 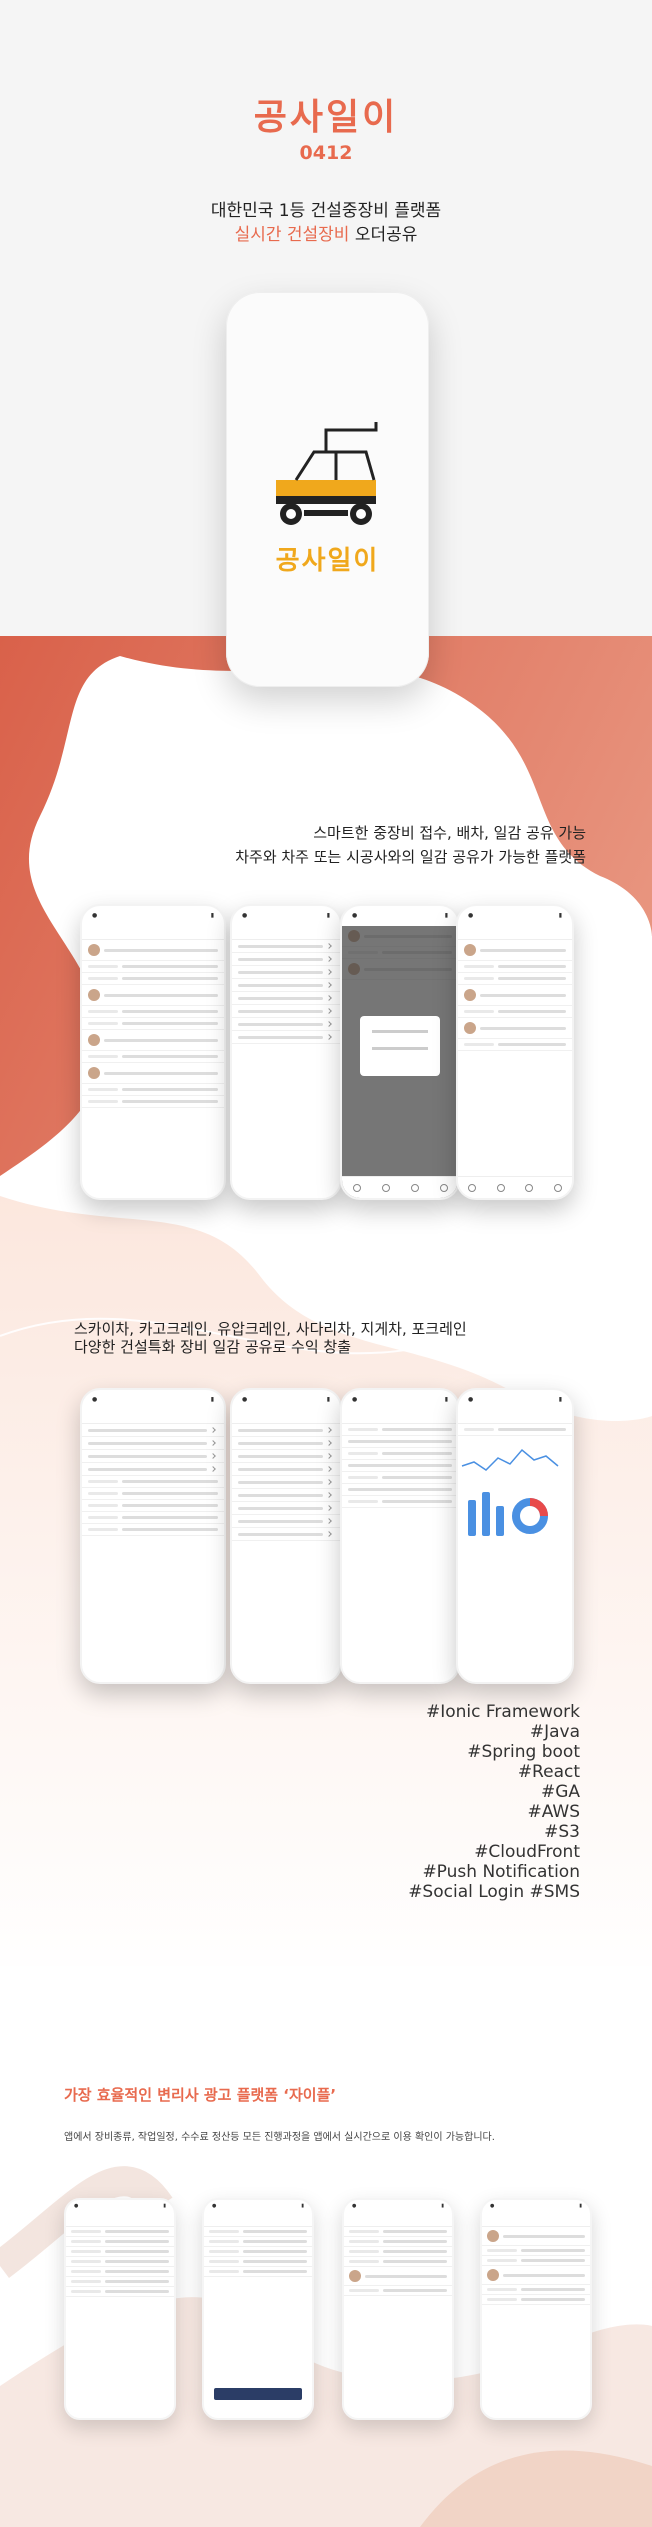 I want to click on screenshot-order-list-2: ● ▮, so click(x=515, y=1052).